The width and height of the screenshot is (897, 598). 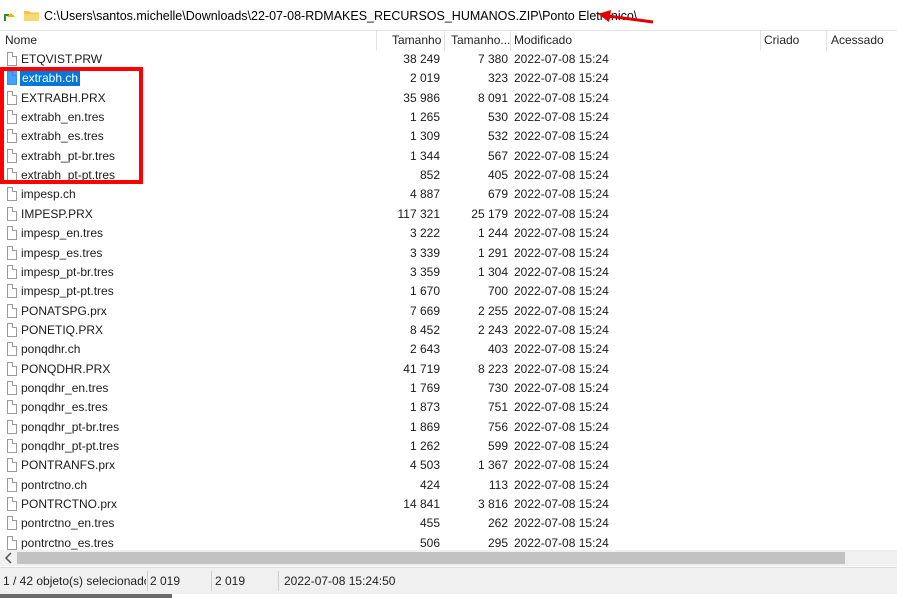 What do you see at coordinates (424, 233) in the screenshot?
I see `file-size: 3 222` at bounding box center [424, 233].